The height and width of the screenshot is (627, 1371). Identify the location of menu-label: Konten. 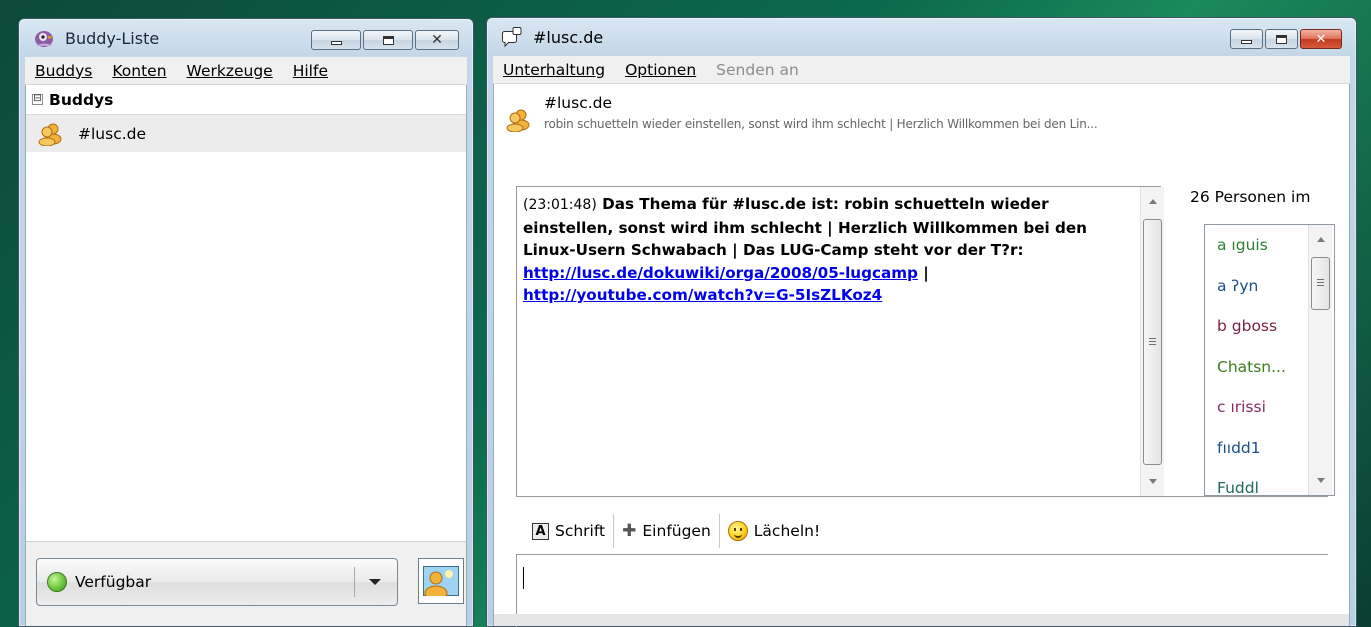
(139, 70).